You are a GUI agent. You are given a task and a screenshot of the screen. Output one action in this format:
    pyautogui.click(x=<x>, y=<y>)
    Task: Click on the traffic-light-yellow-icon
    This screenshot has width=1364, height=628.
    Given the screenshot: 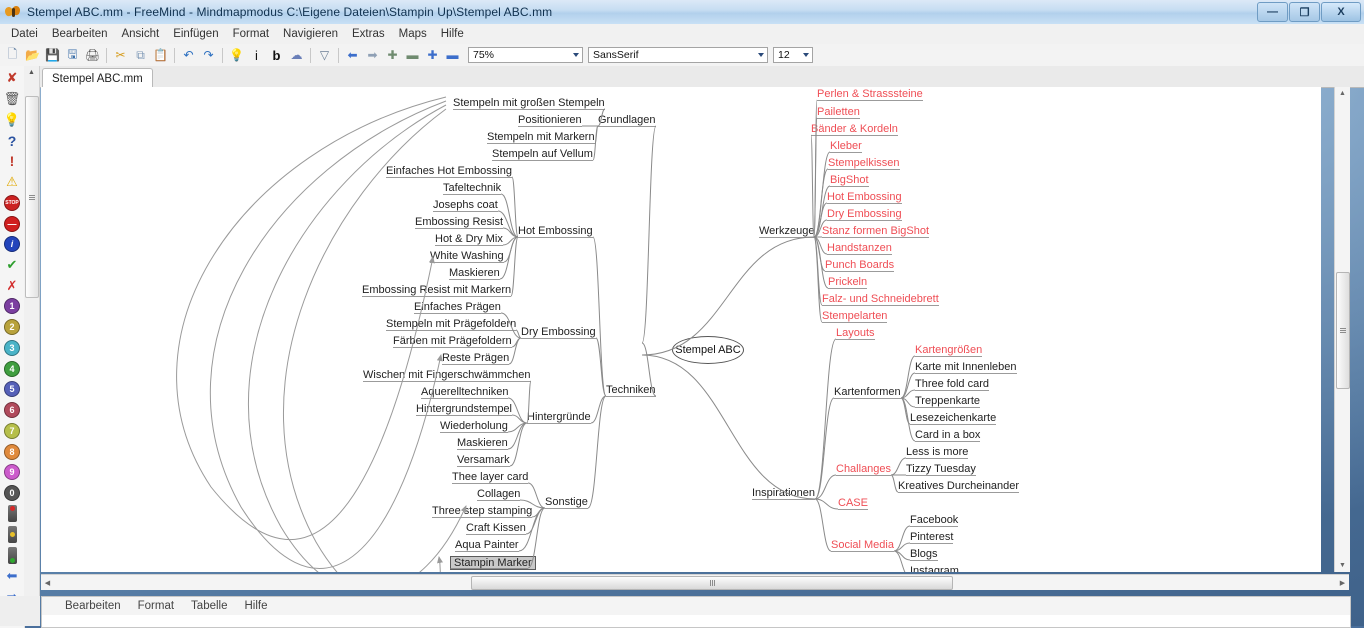 What is the action you would take?
    pyautogui.click(x=12, y=534)
    